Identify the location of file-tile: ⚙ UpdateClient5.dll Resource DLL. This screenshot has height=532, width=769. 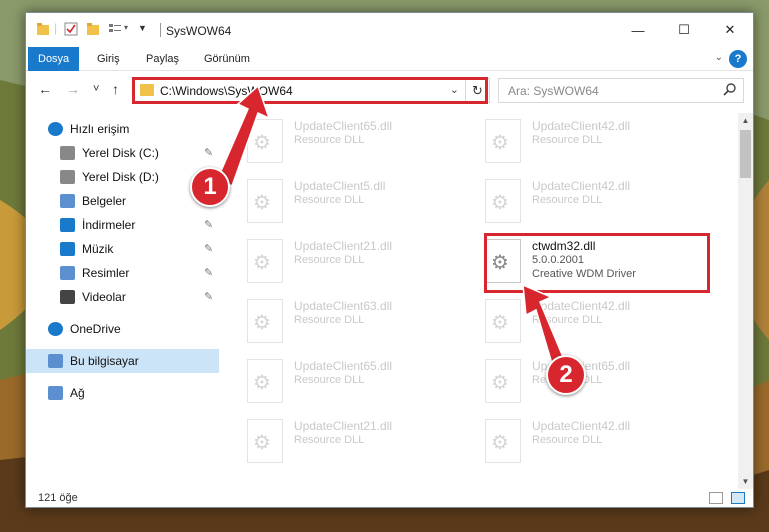
(337, 202).